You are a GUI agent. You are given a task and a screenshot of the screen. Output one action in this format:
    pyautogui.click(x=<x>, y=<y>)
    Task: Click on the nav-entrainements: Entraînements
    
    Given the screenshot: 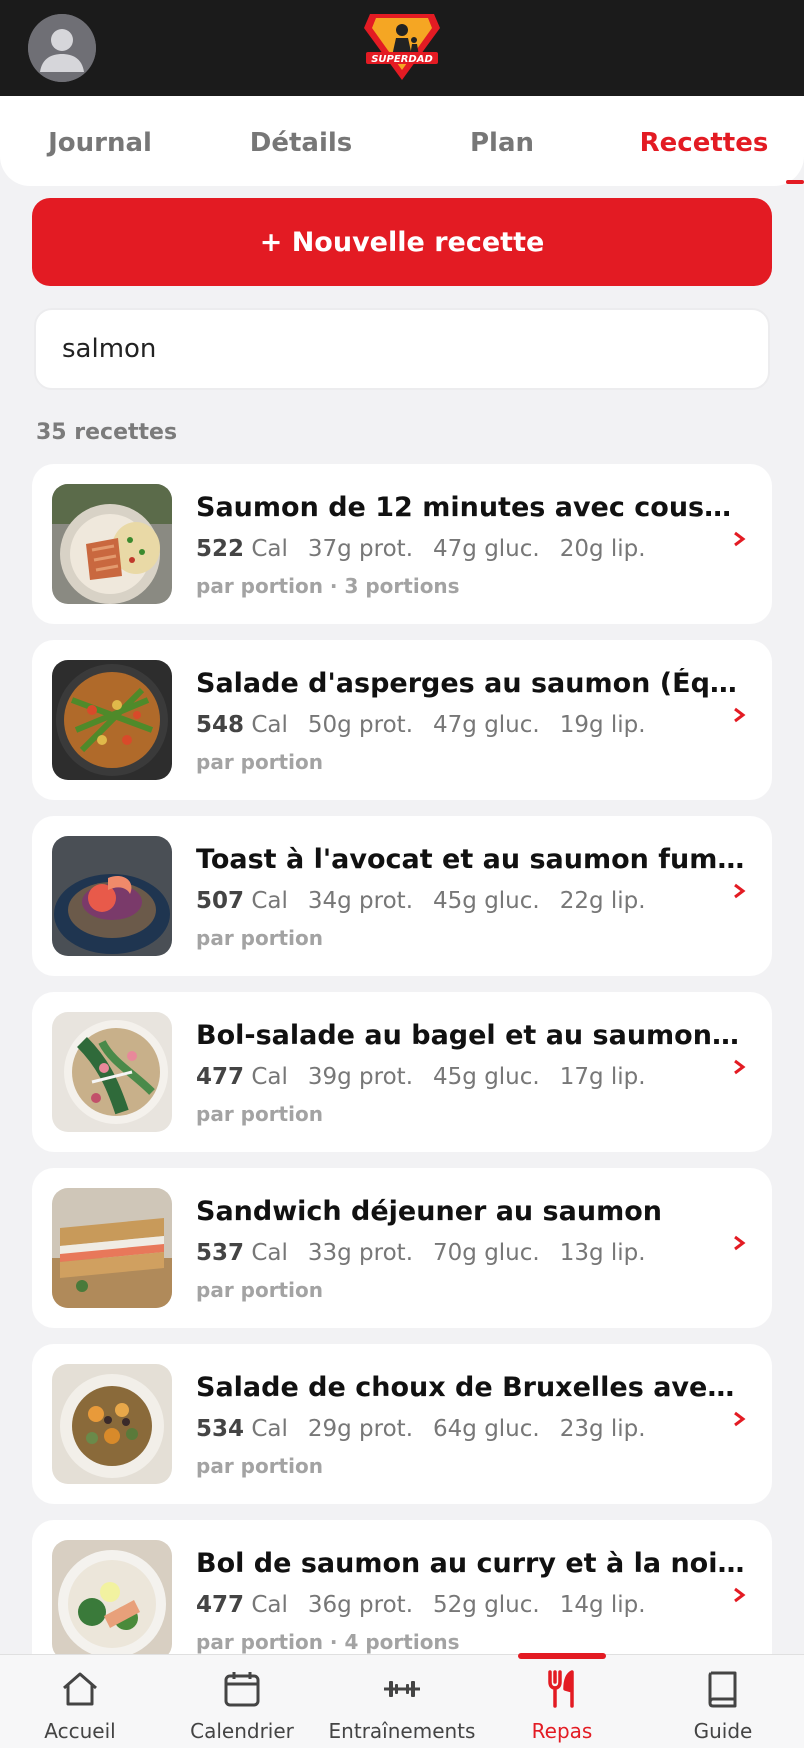 What is the action you would take?
    pyautogui.click(x=402, y=1701)
    